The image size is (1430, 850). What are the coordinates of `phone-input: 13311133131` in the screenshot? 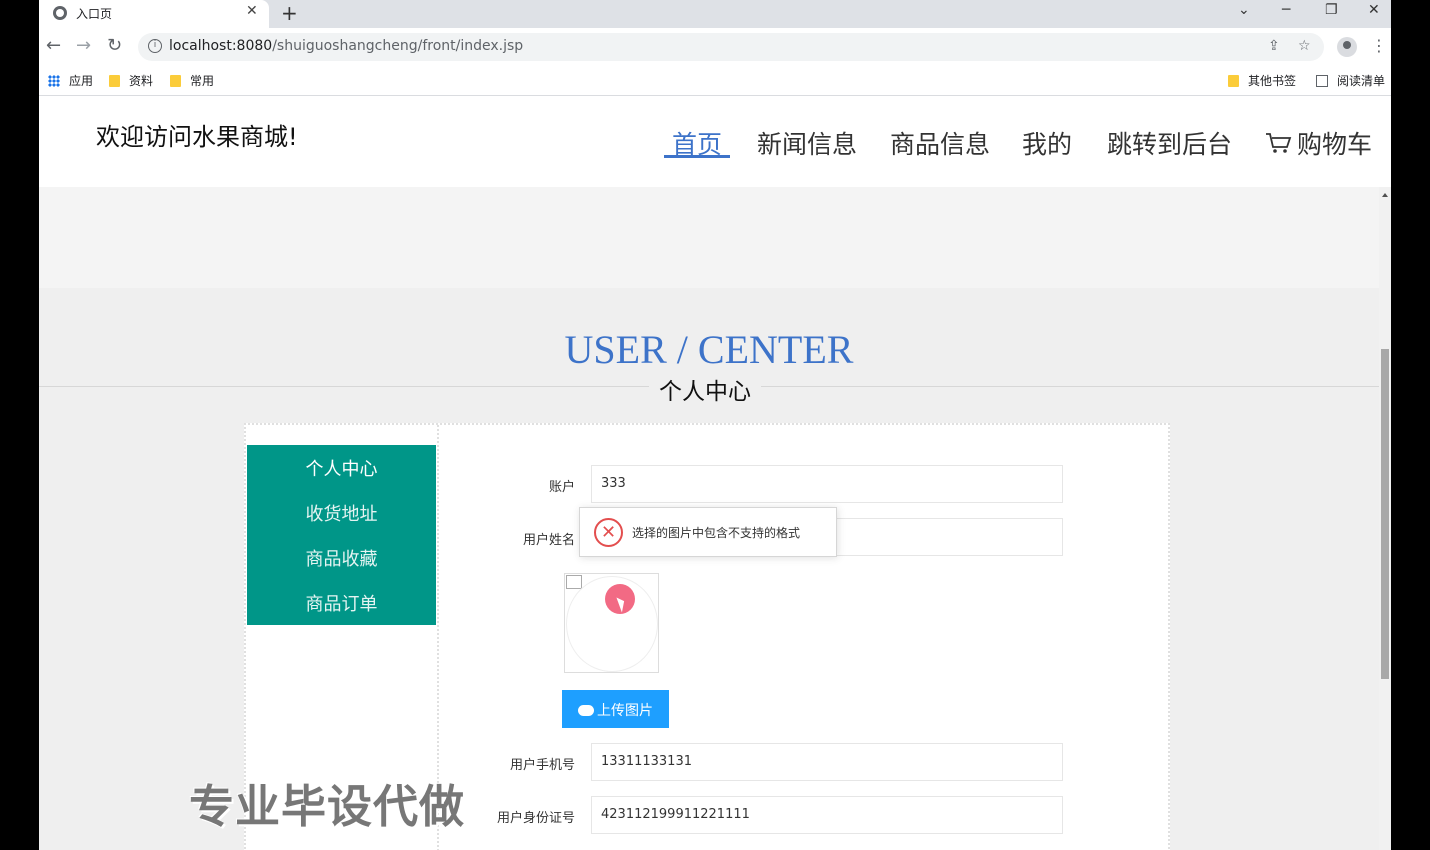 It's located at (827, 762).